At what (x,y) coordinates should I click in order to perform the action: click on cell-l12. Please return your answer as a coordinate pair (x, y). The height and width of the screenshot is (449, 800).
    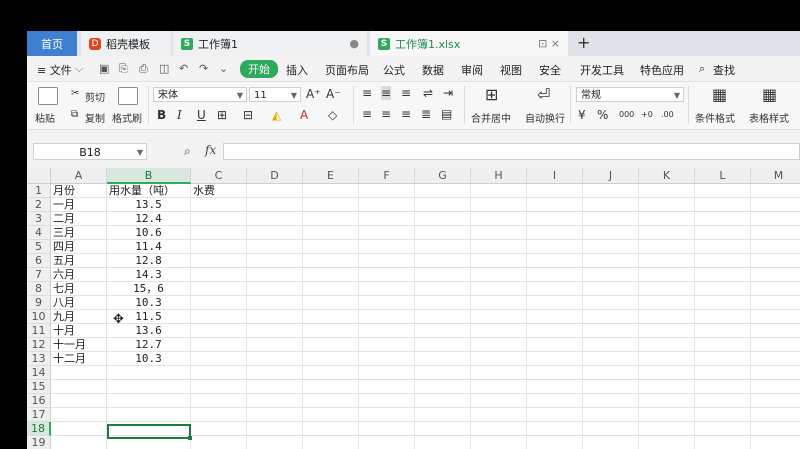
    Looking at the image, I should click on (723, 345).